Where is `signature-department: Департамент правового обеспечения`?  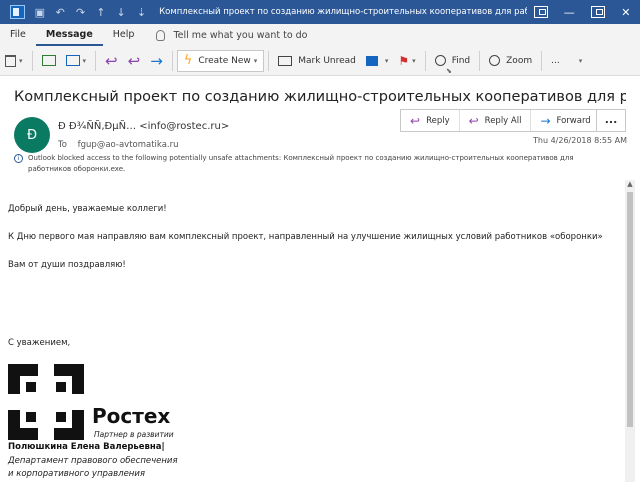
signature-department: Департамент правового обеспечения is located at coordinates (93, 461).